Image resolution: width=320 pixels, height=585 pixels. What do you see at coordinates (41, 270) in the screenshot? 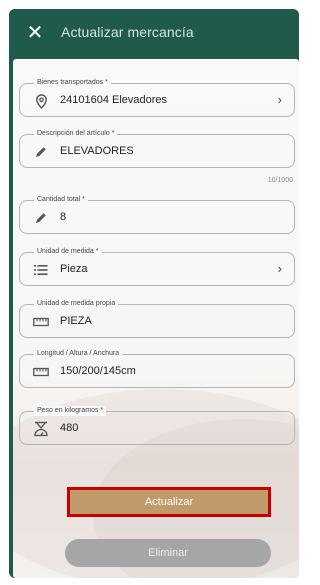
I see `list-icon` at bounding box center [41, 270].